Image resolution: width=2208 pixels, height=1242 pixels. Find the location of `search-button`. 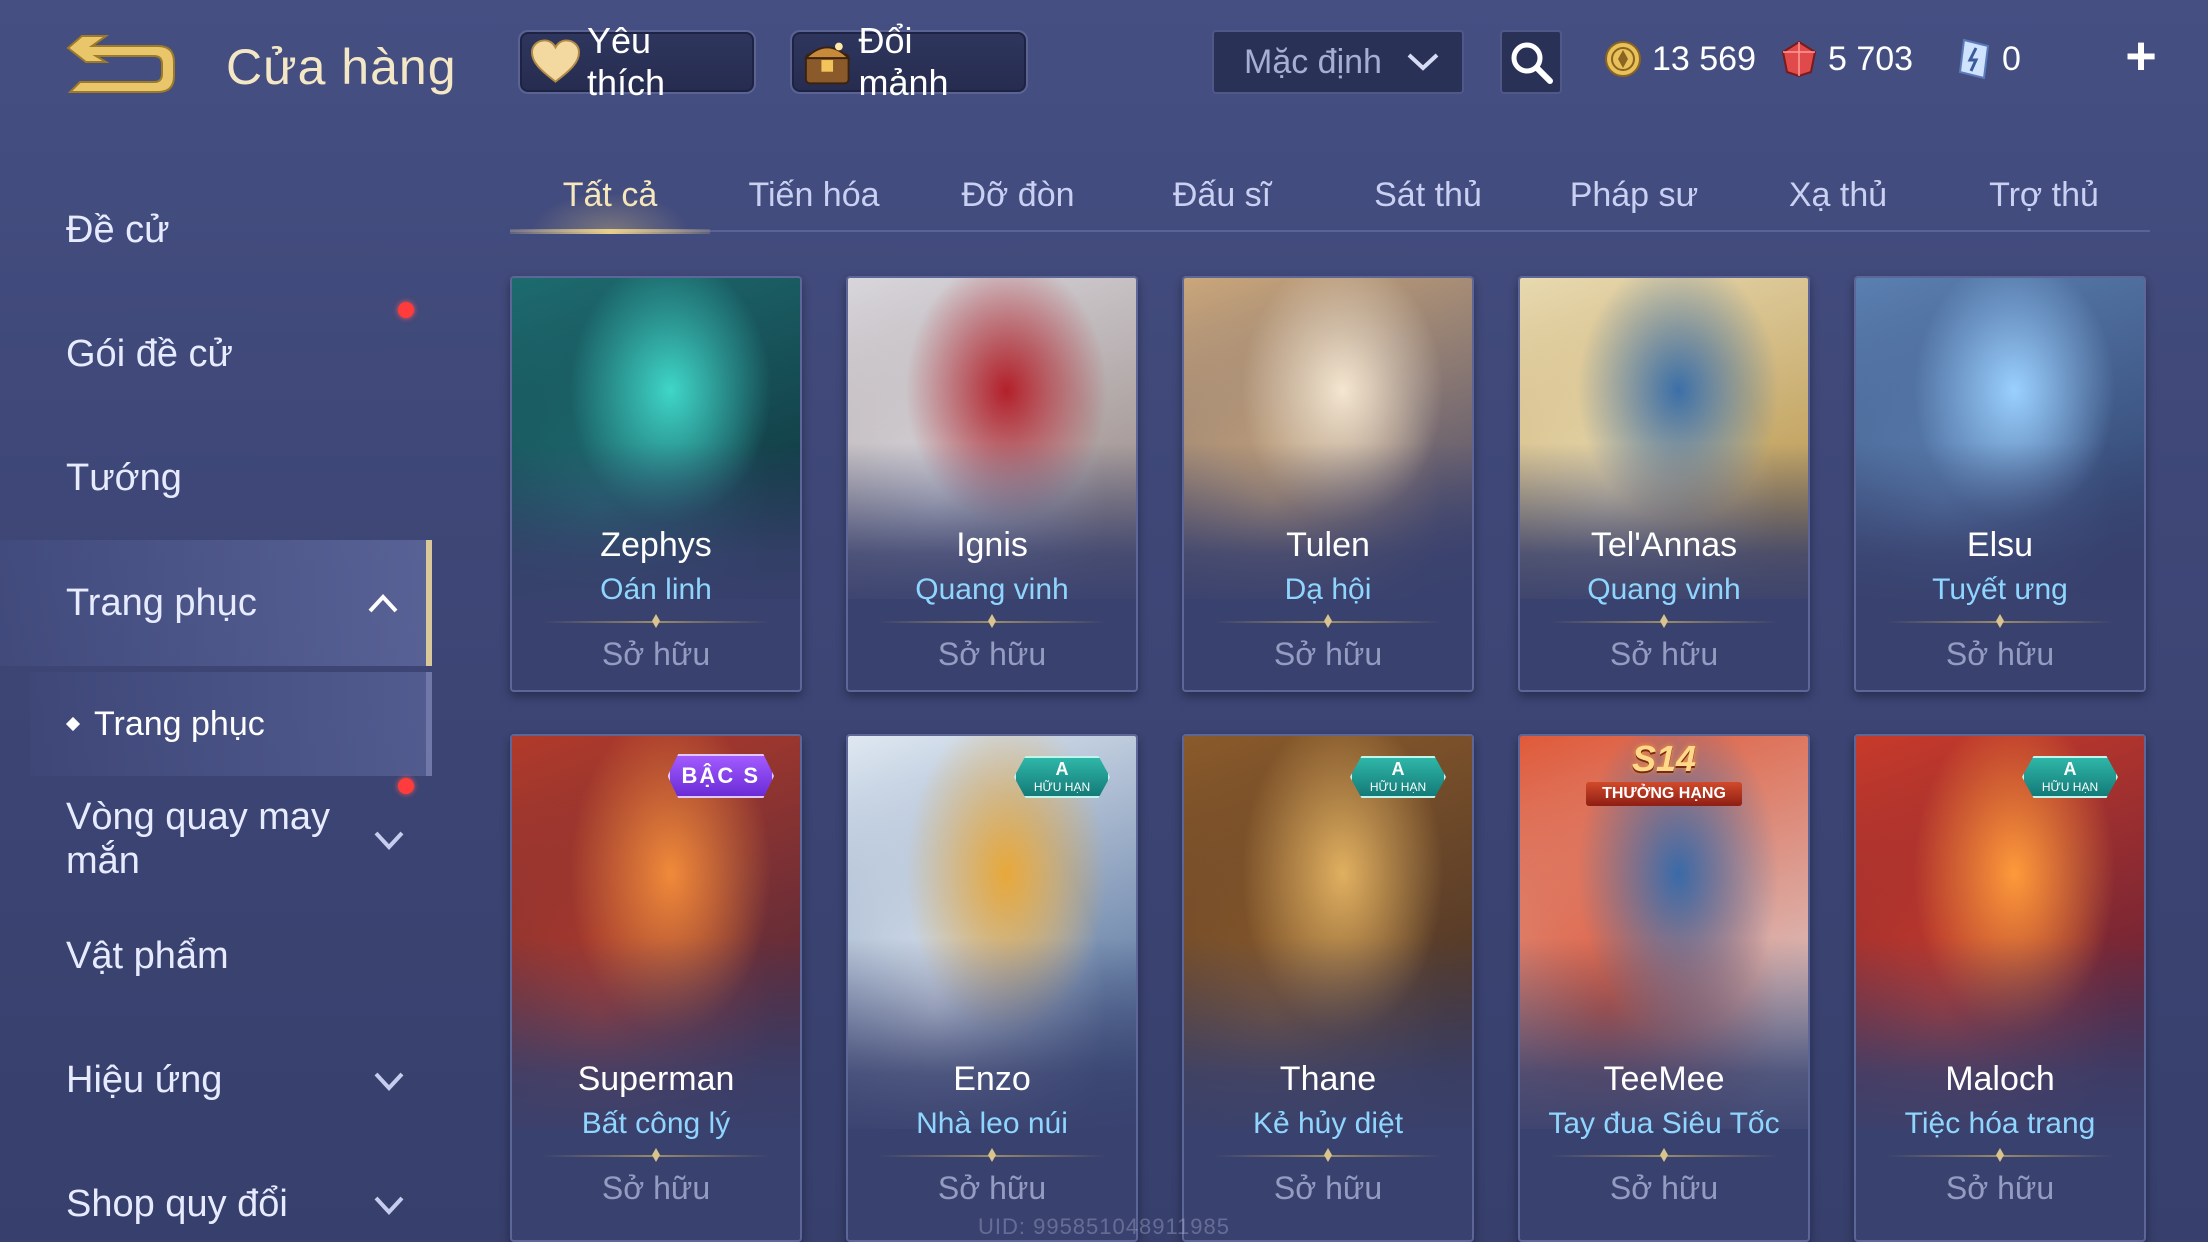

search-button is located at coordinates (1531, 62).